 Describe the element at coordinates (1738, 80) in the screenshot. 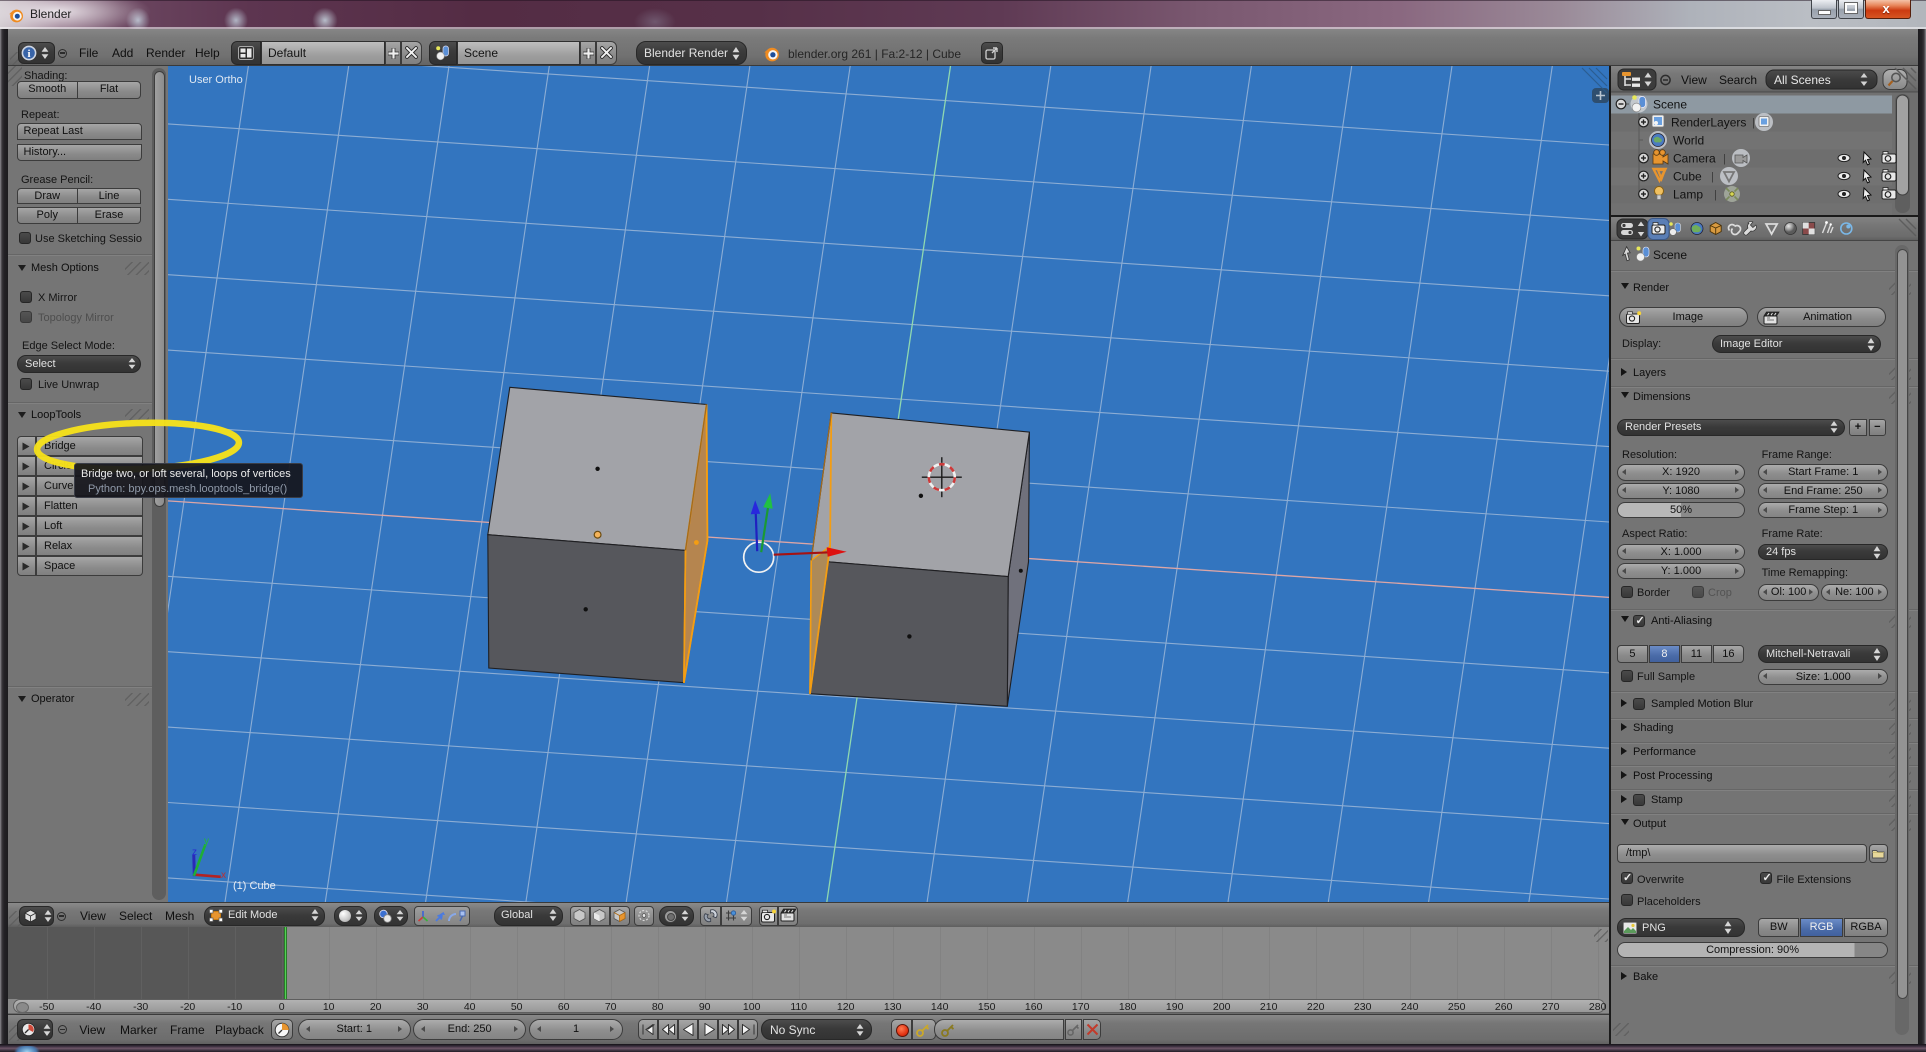

I see `svg-text: Search` at that location.